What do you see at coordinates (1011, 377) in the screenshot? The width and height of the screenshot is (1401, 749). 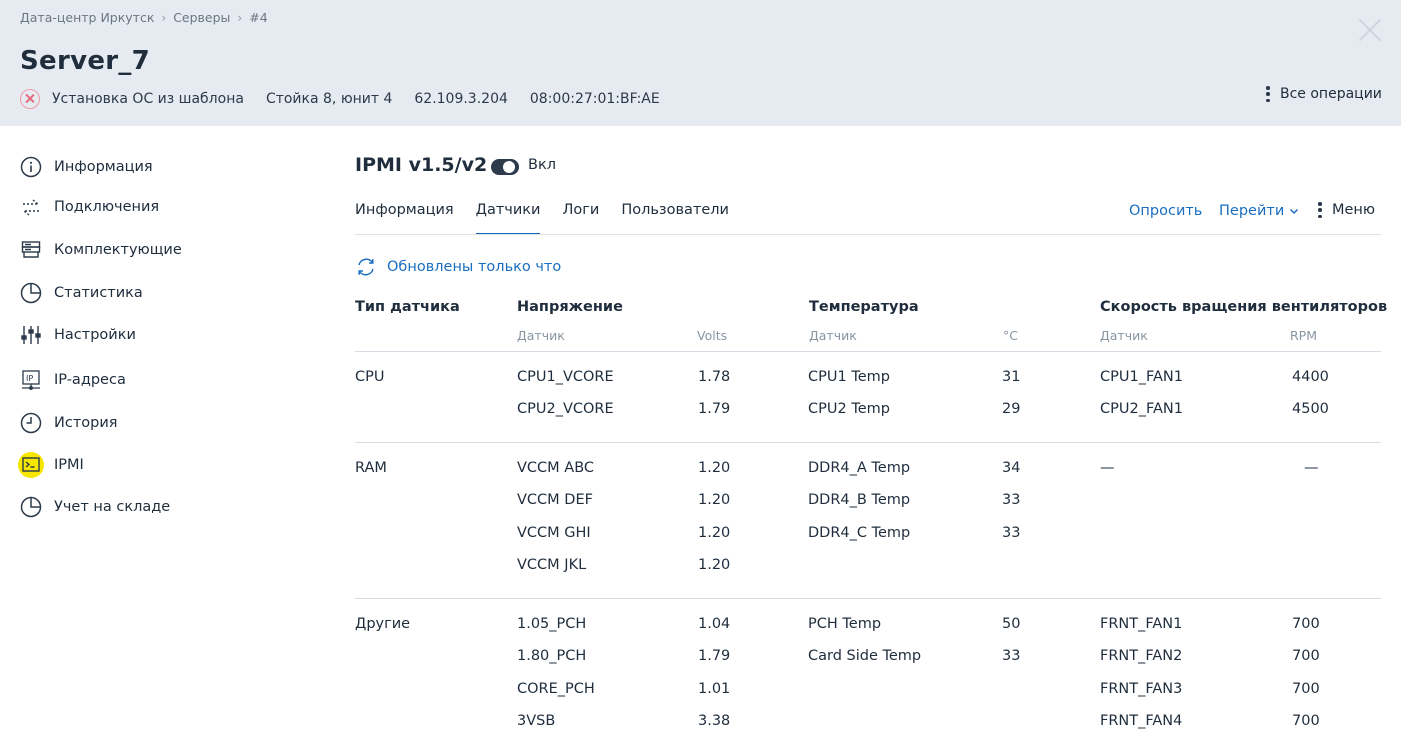 I see `temperature-value: 31` at bounding box center [1011, 377].